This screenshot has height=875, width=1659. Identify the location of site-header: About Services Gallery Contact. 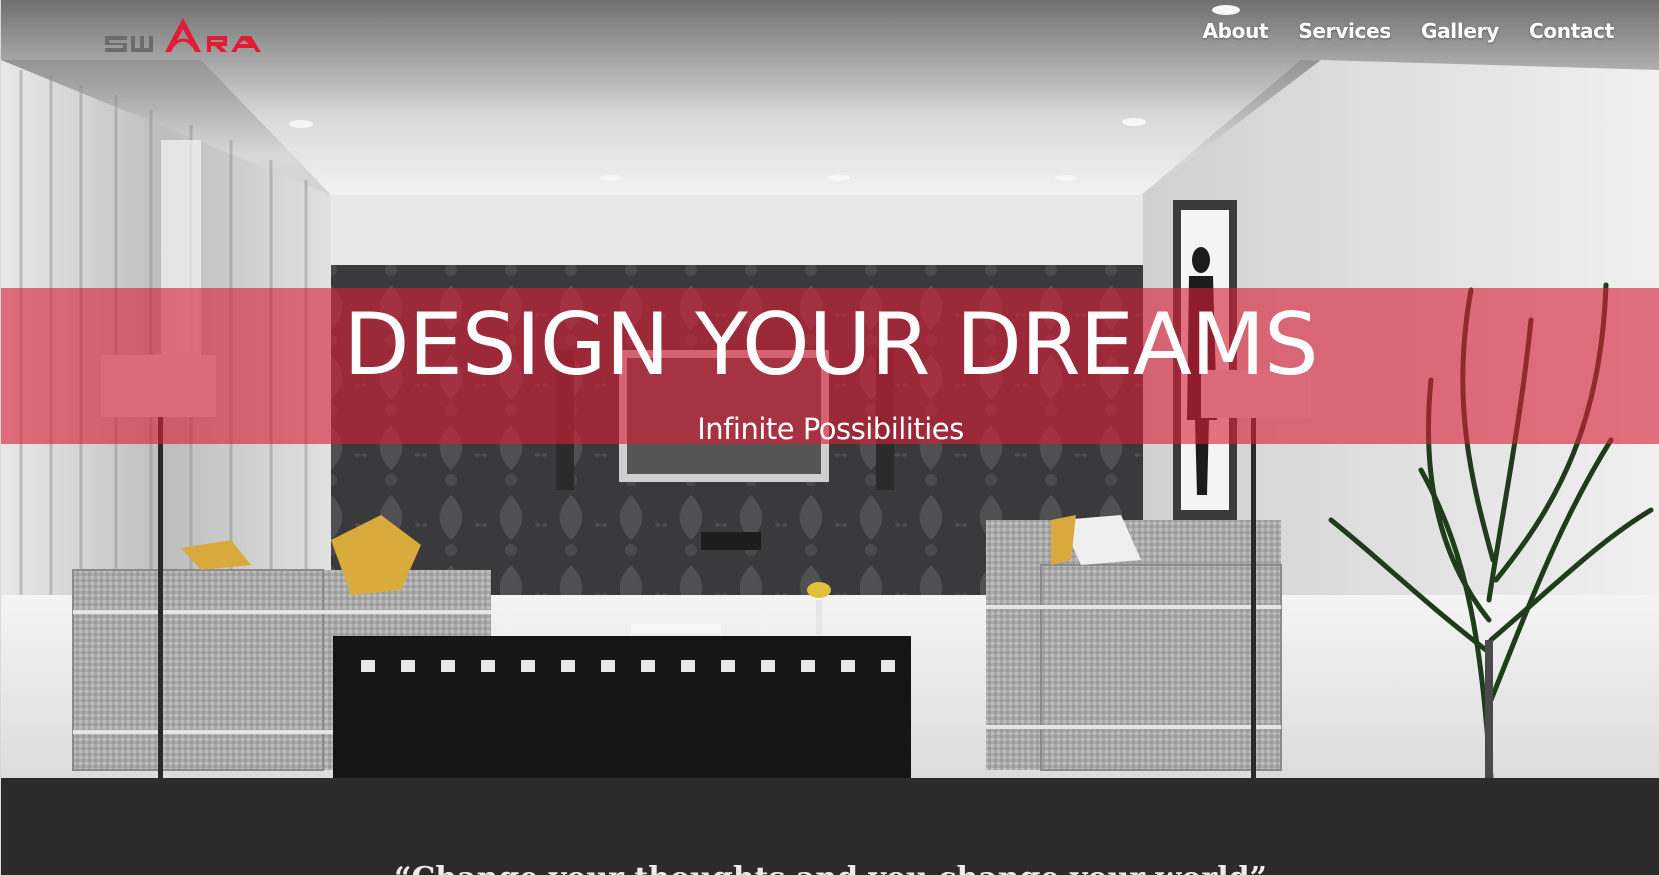
(830, 35).